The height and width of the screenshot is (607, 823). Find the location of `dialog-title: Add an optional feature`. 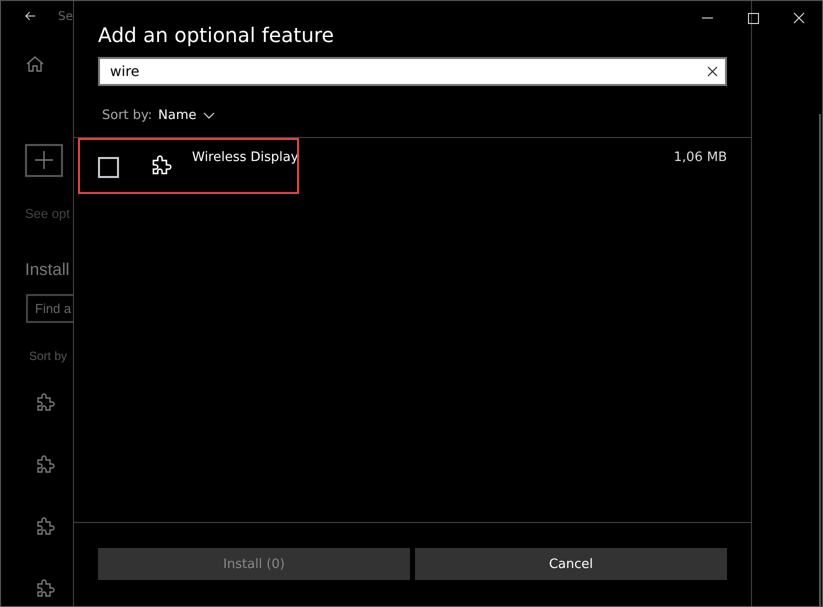

dialog-title: Add an optional feature is located at coordinates (216, 35).